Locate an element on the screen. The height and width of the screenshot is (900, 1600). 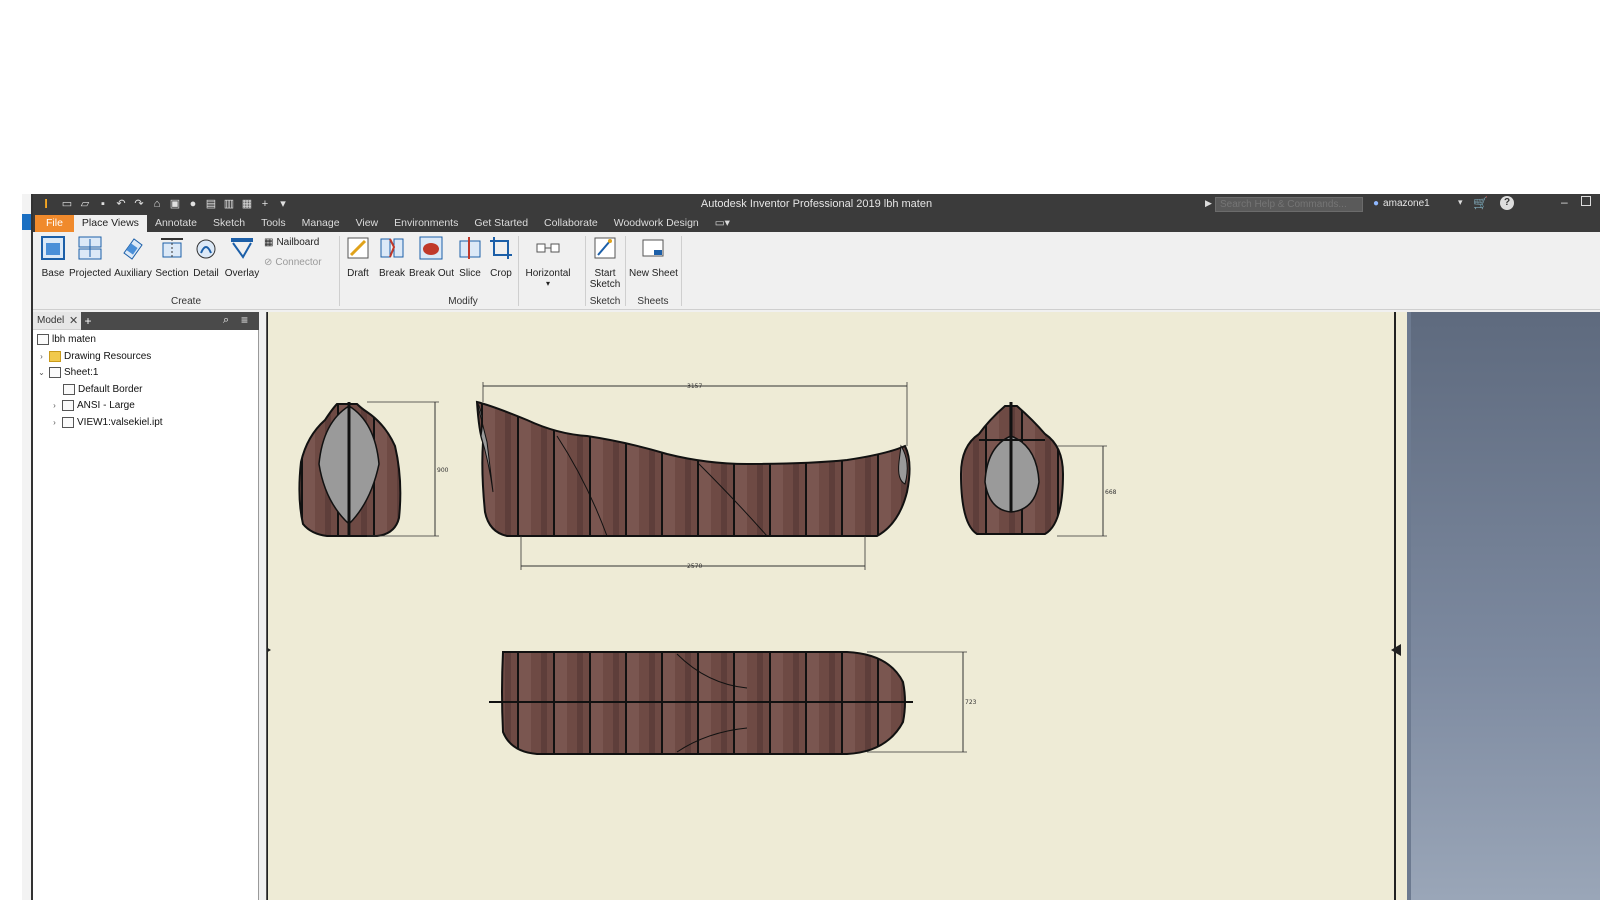
list-item: › Drawing Resources is located at coordinates (94, 356).